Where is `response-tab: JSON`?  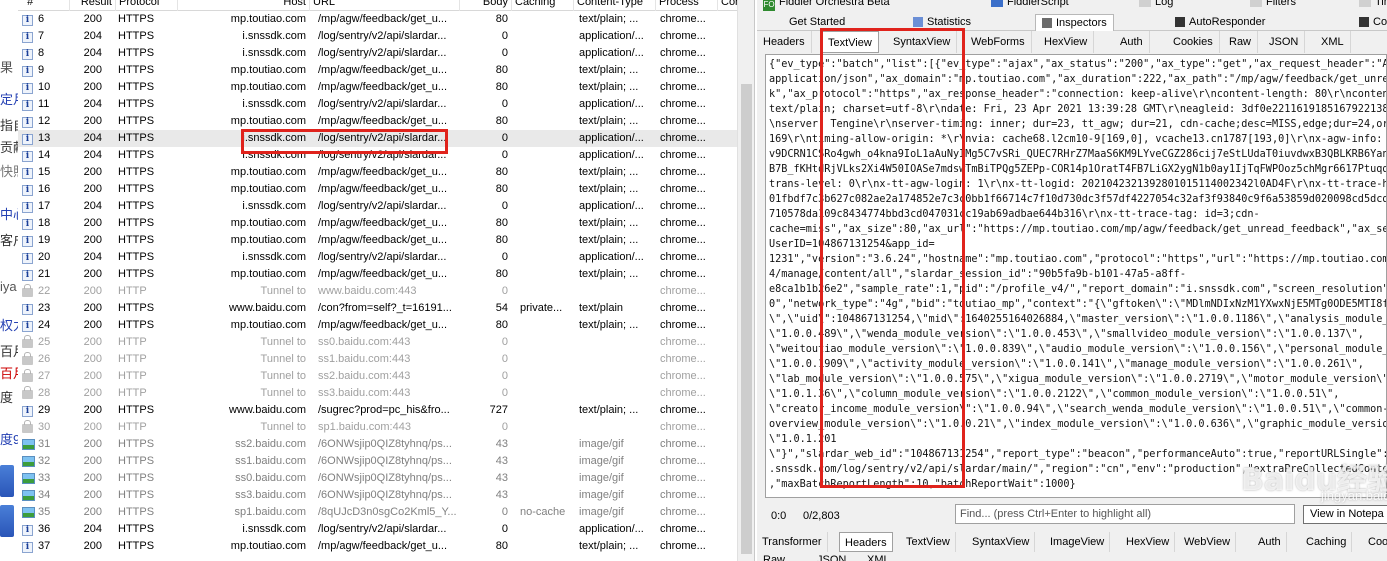 response-tab: JSON is located at coordinates (831, 557).